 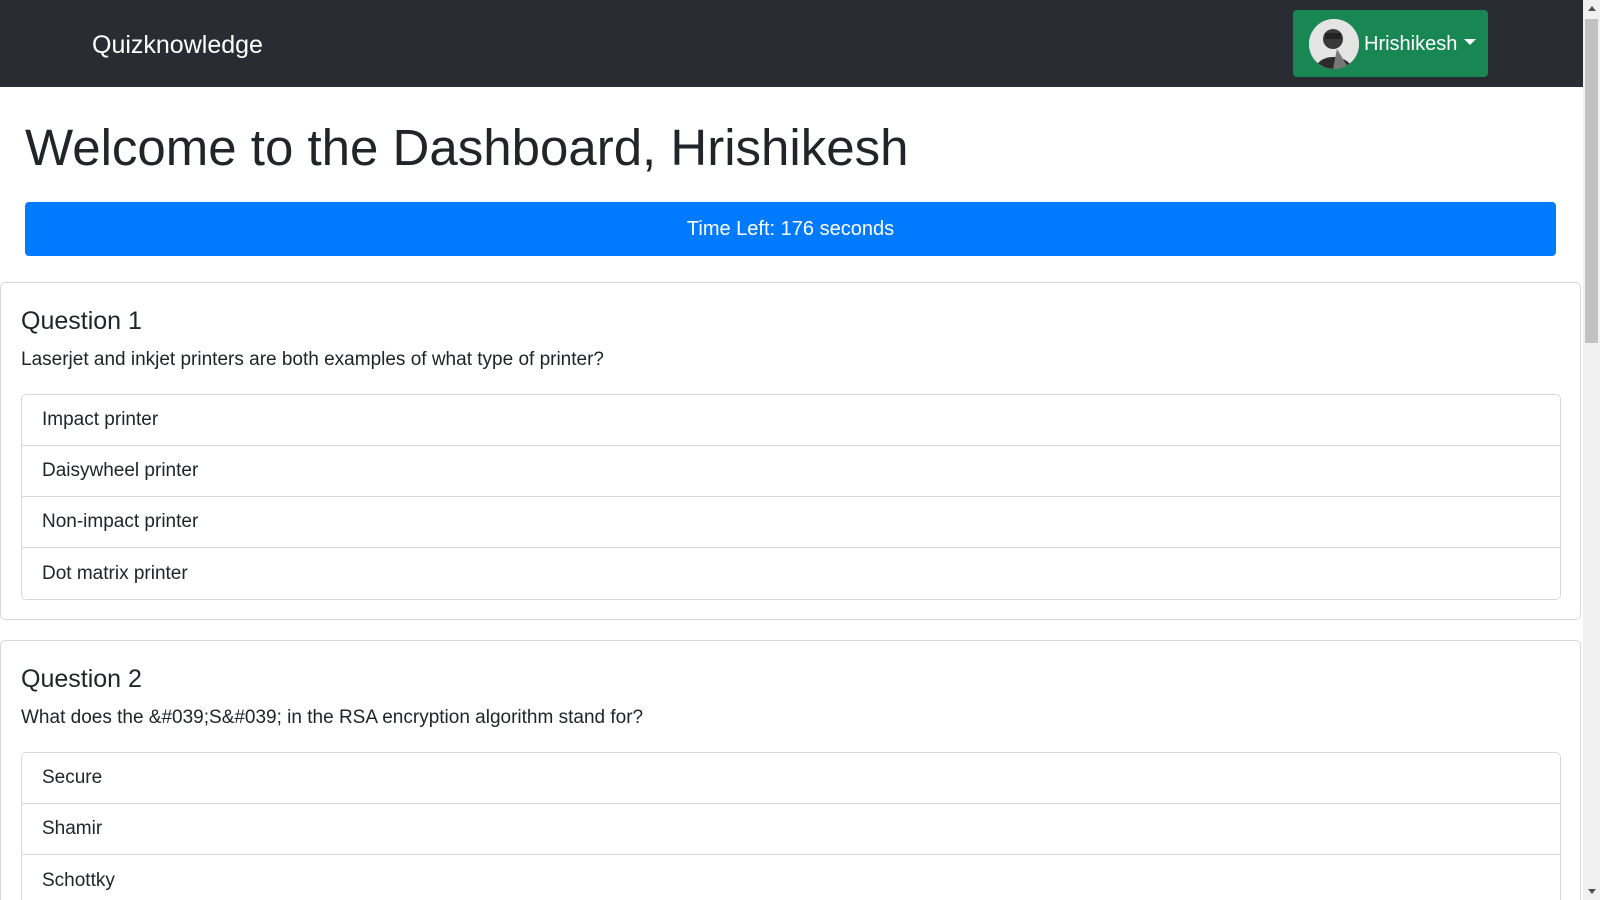 I want to click on arrow-up-icon, so click(x=1591, y=8).